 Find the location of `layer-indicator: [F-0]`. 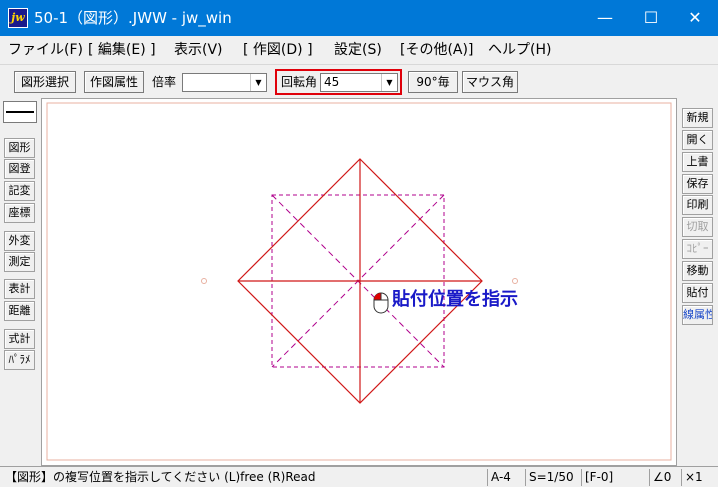

layer-indicator: [F-0] is located at coordinates (603, 477).